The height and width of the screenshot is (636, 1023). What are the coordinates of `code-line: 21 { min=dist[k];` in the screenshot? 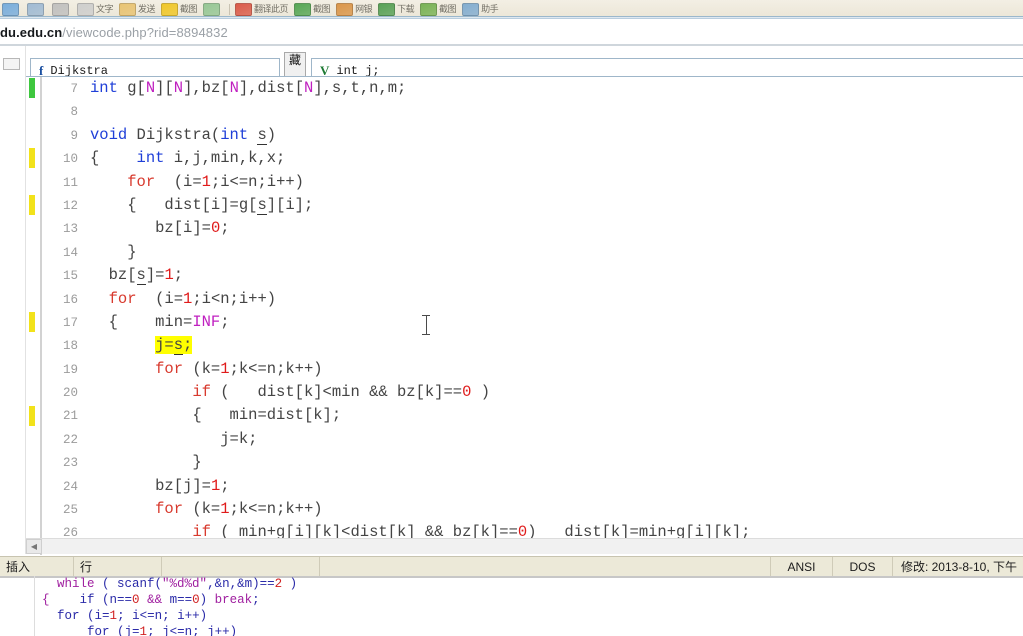 It's located at (533, 415).